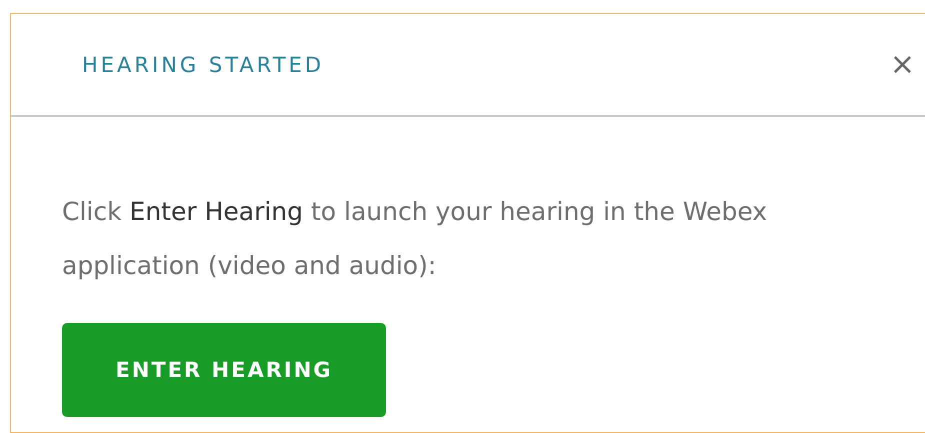  I want to click on dialog-title: HEARING STARTED, so click(203, 64).